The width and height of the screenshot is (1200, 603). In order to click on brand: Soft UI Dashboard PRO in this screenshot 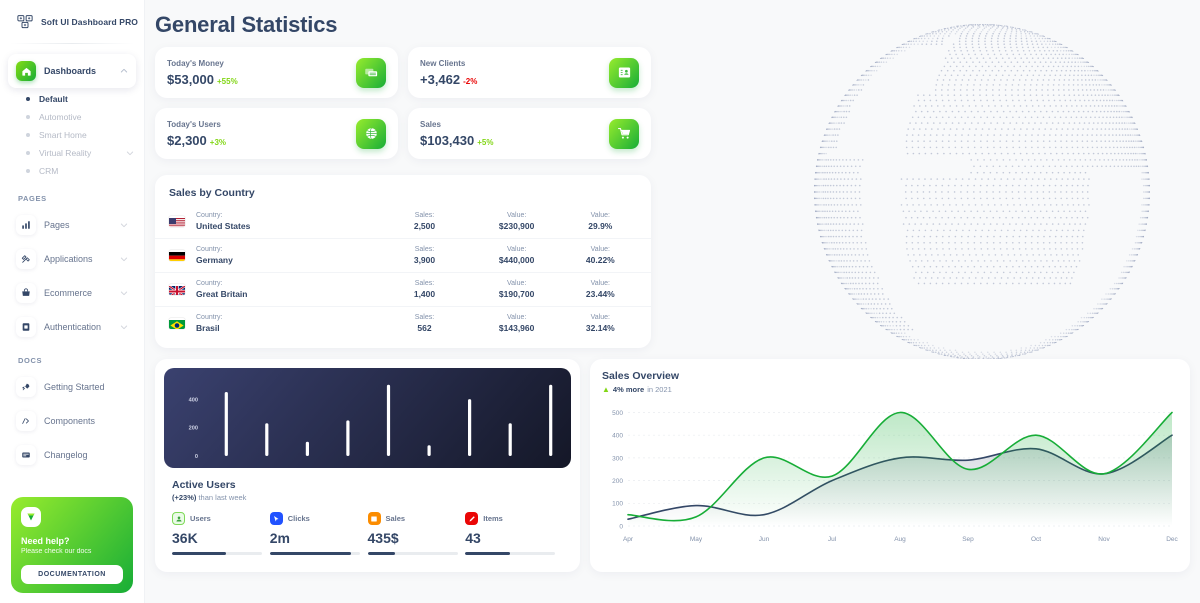, I will do `click(72, 21)`.